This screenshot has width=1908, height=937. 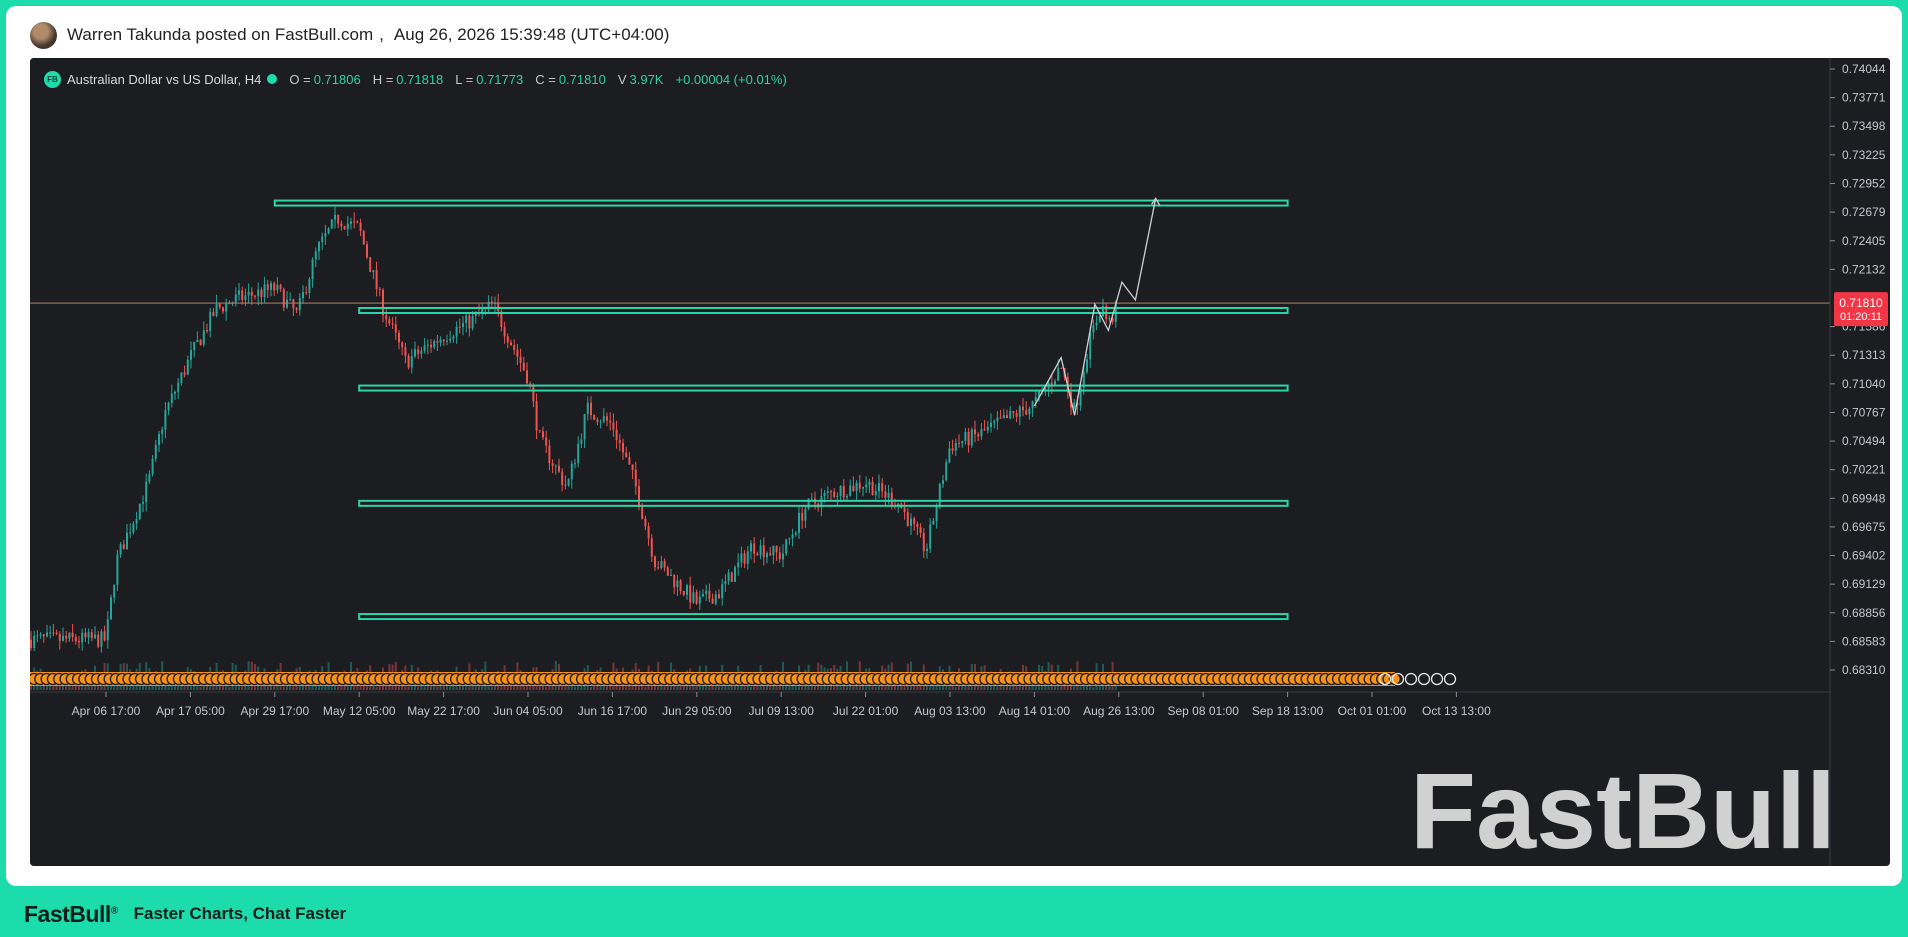 What do you see at coordinates (67, 913) in the screenshot?
I see `footer-brand-text: FastBull` at bounding box center [67, 913].